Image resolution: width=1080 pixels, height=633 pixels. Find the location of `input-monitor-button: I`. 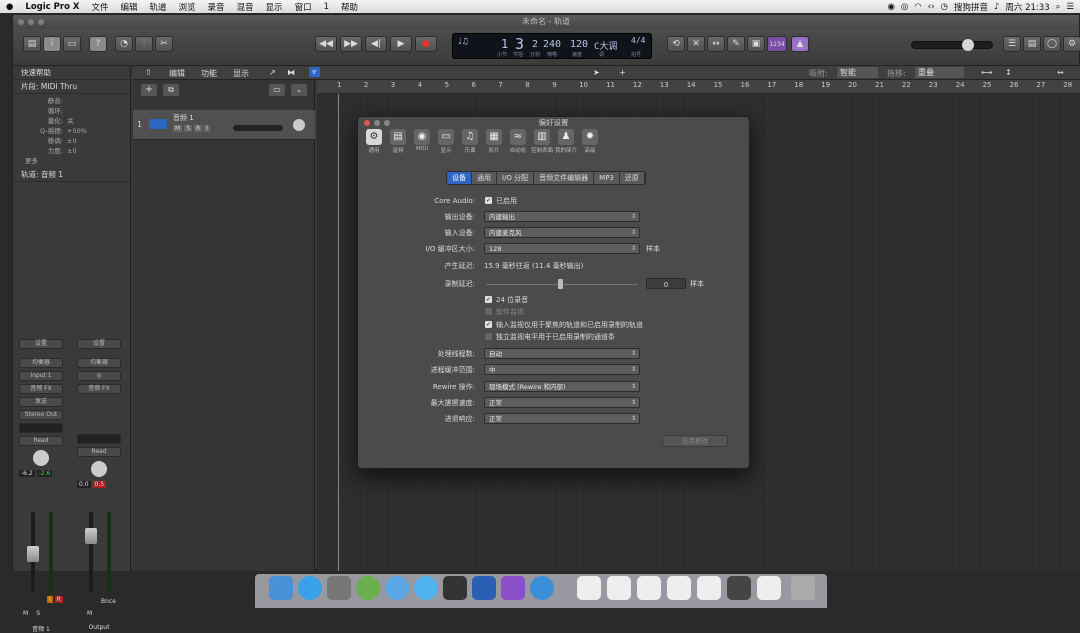

input-monitor-button: I is located at coordinates (50, 599).